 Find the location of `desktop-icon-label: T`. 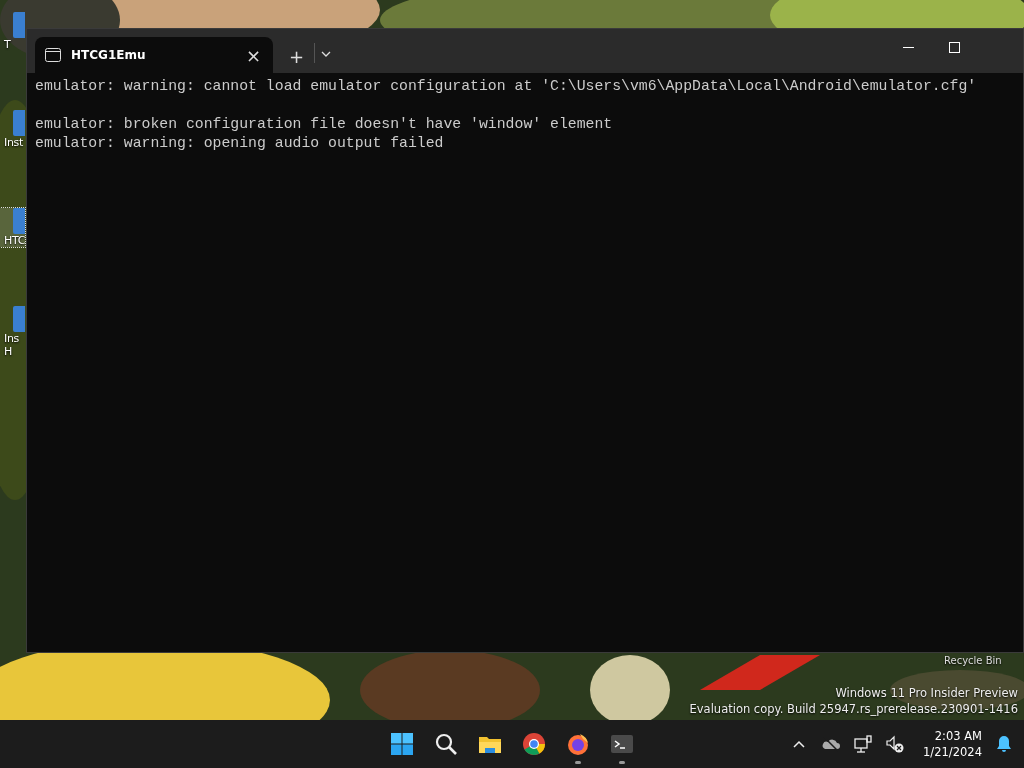

desktop-icon-label: T is located at coordinates (5, 44).